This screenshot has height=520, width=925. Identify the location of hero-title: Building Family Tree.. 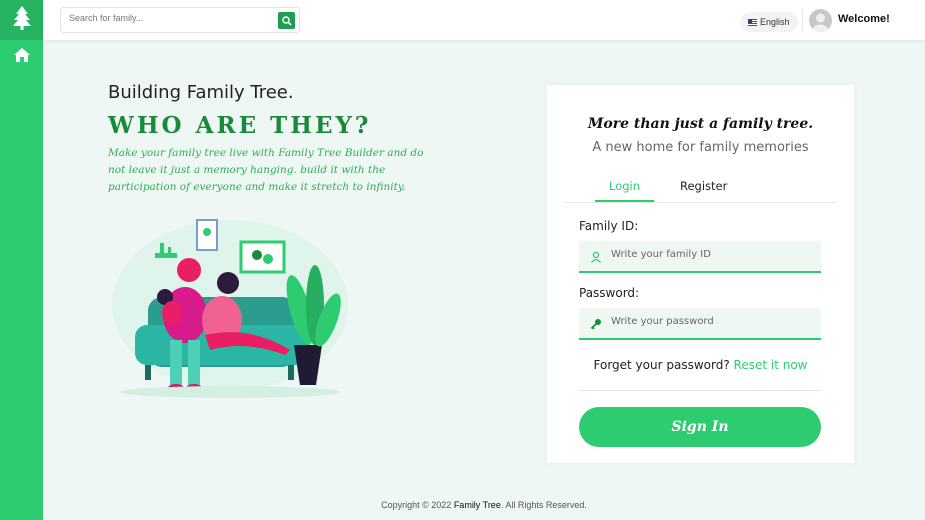
(201, 92).